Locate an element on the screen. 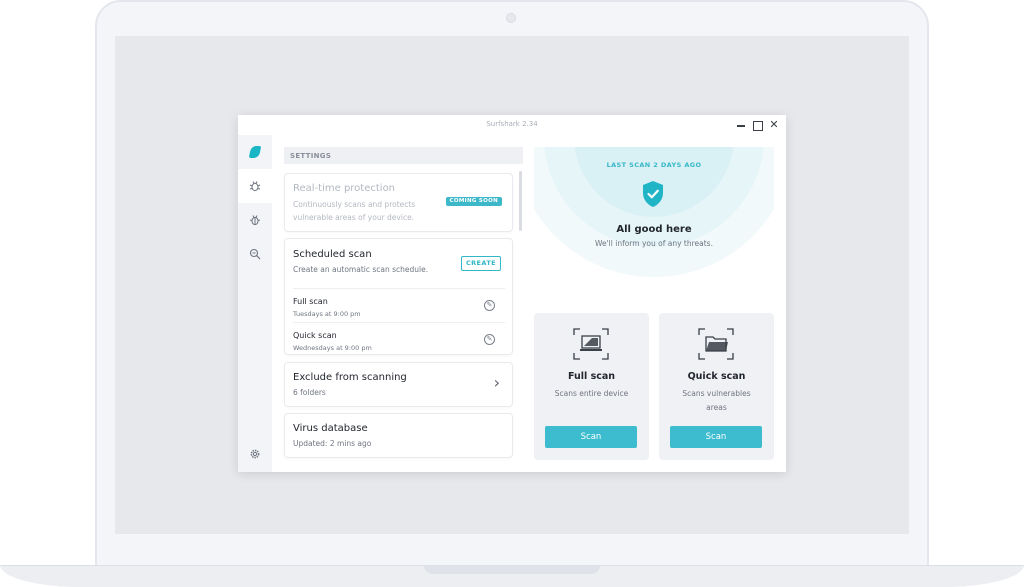 The width and height of the screenshot is (1024, 587). sidebar-item-home is located at coordinates (255, 152).